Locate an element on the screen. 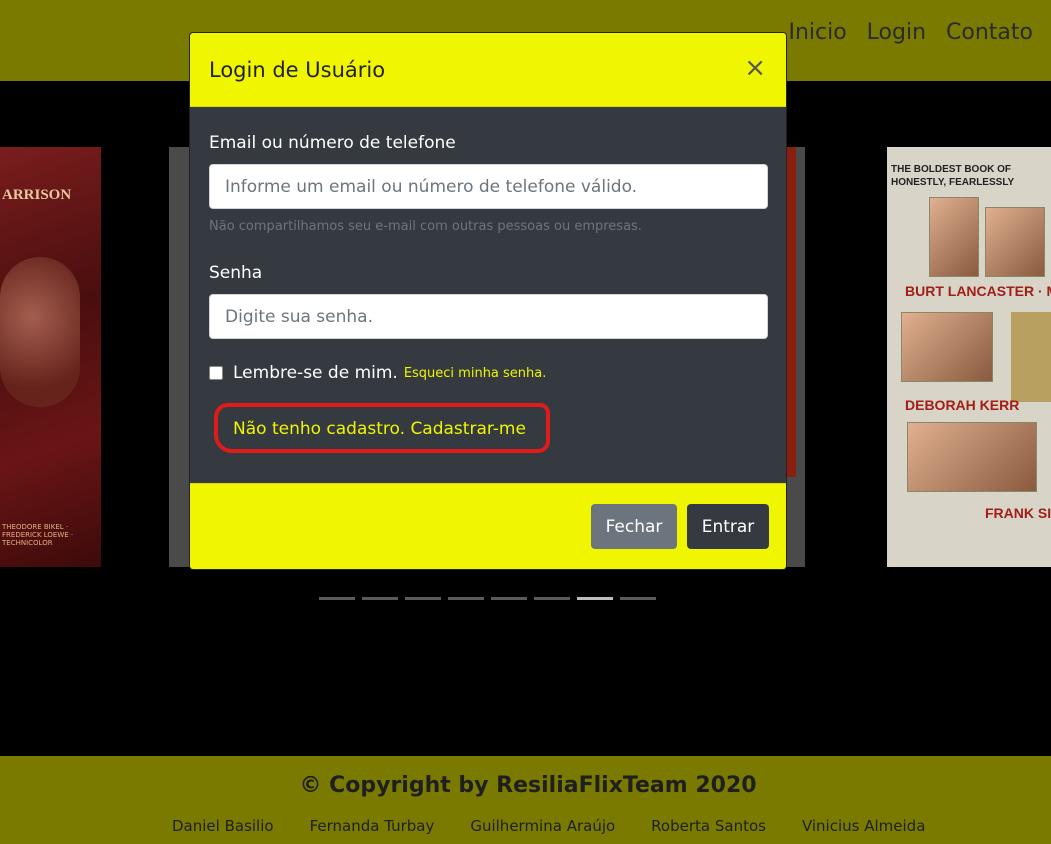  nav-links: Inicio Login Contato is located at coordinates (910, 32).